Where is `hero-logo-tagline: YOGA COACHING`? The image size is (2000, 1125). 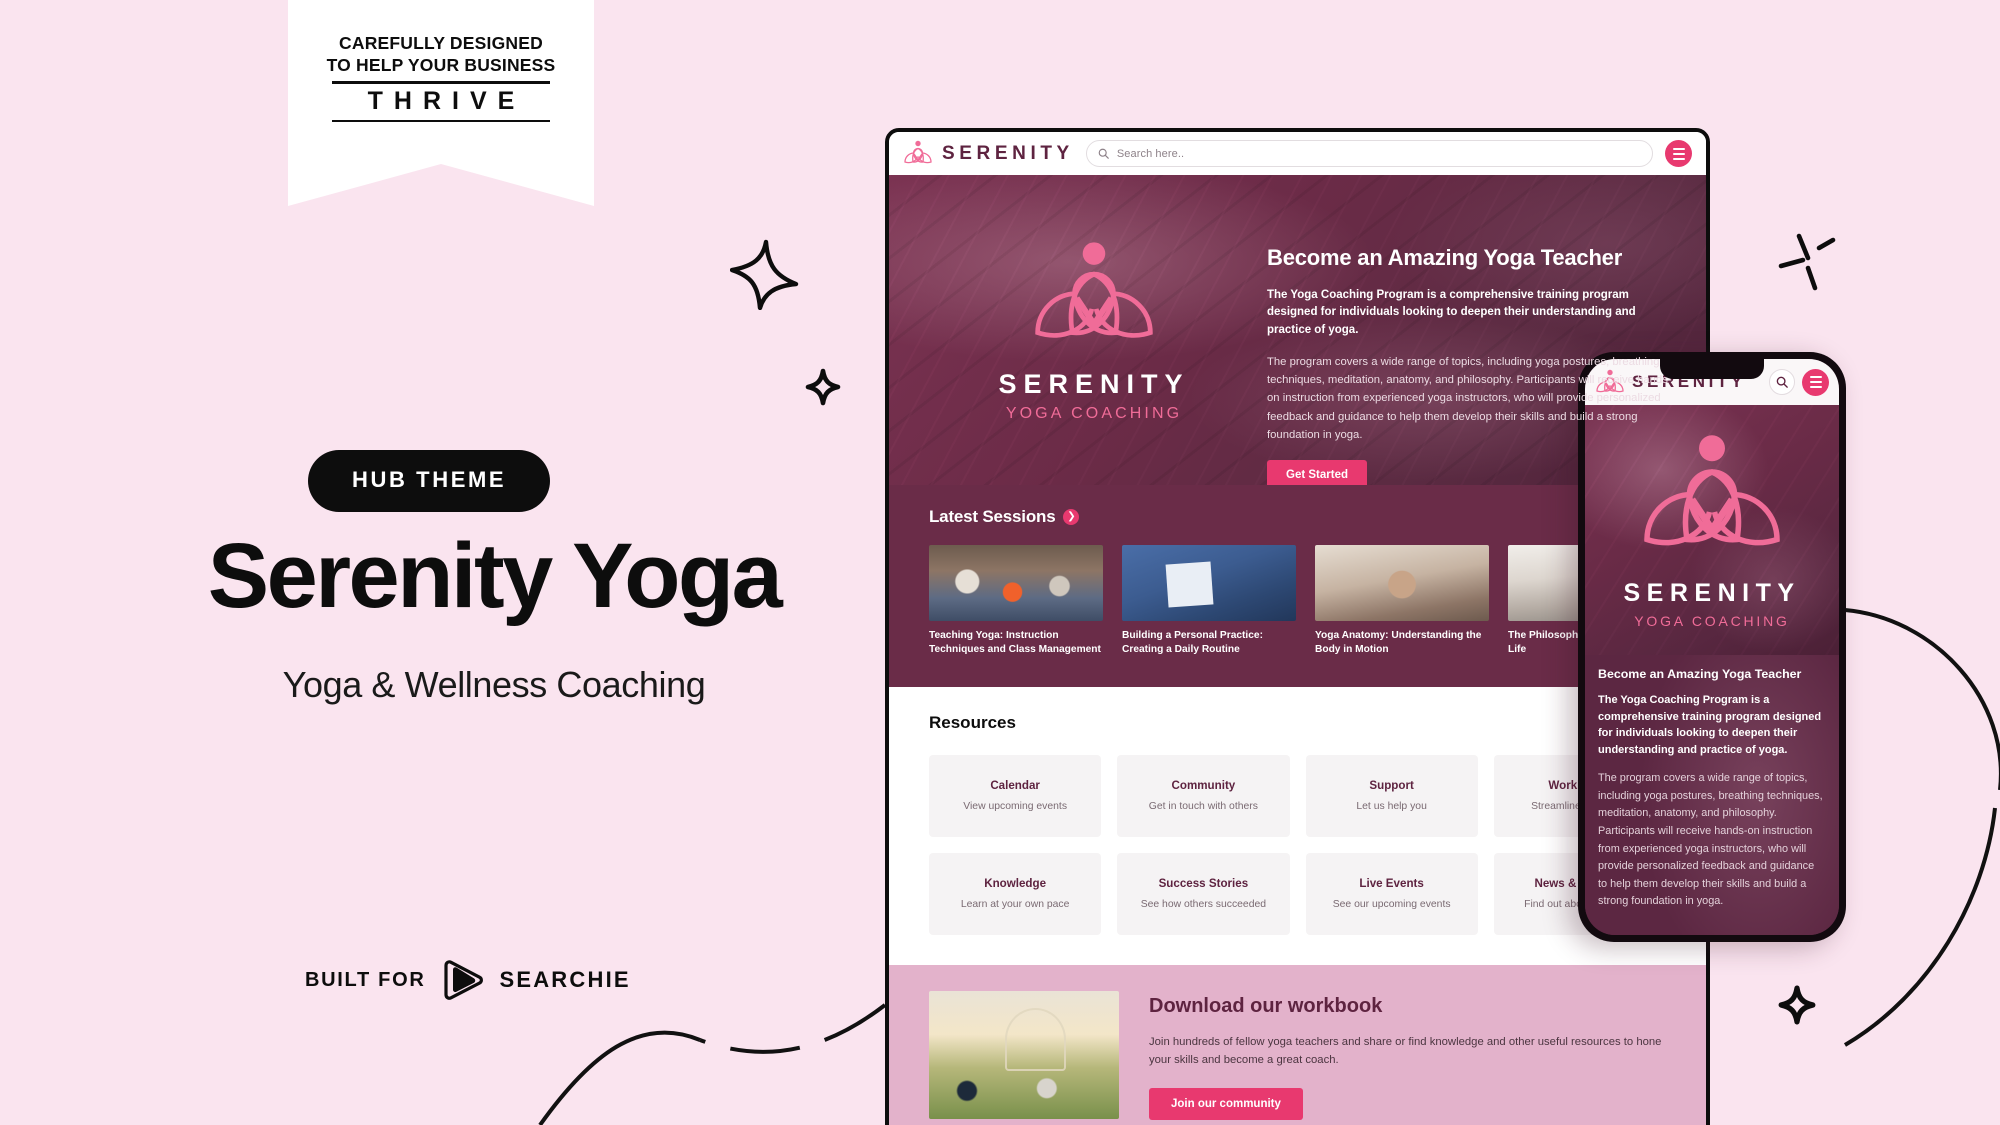
hero-logo-tagline: YOGA COACHING is located at coordinates (1094, 413).